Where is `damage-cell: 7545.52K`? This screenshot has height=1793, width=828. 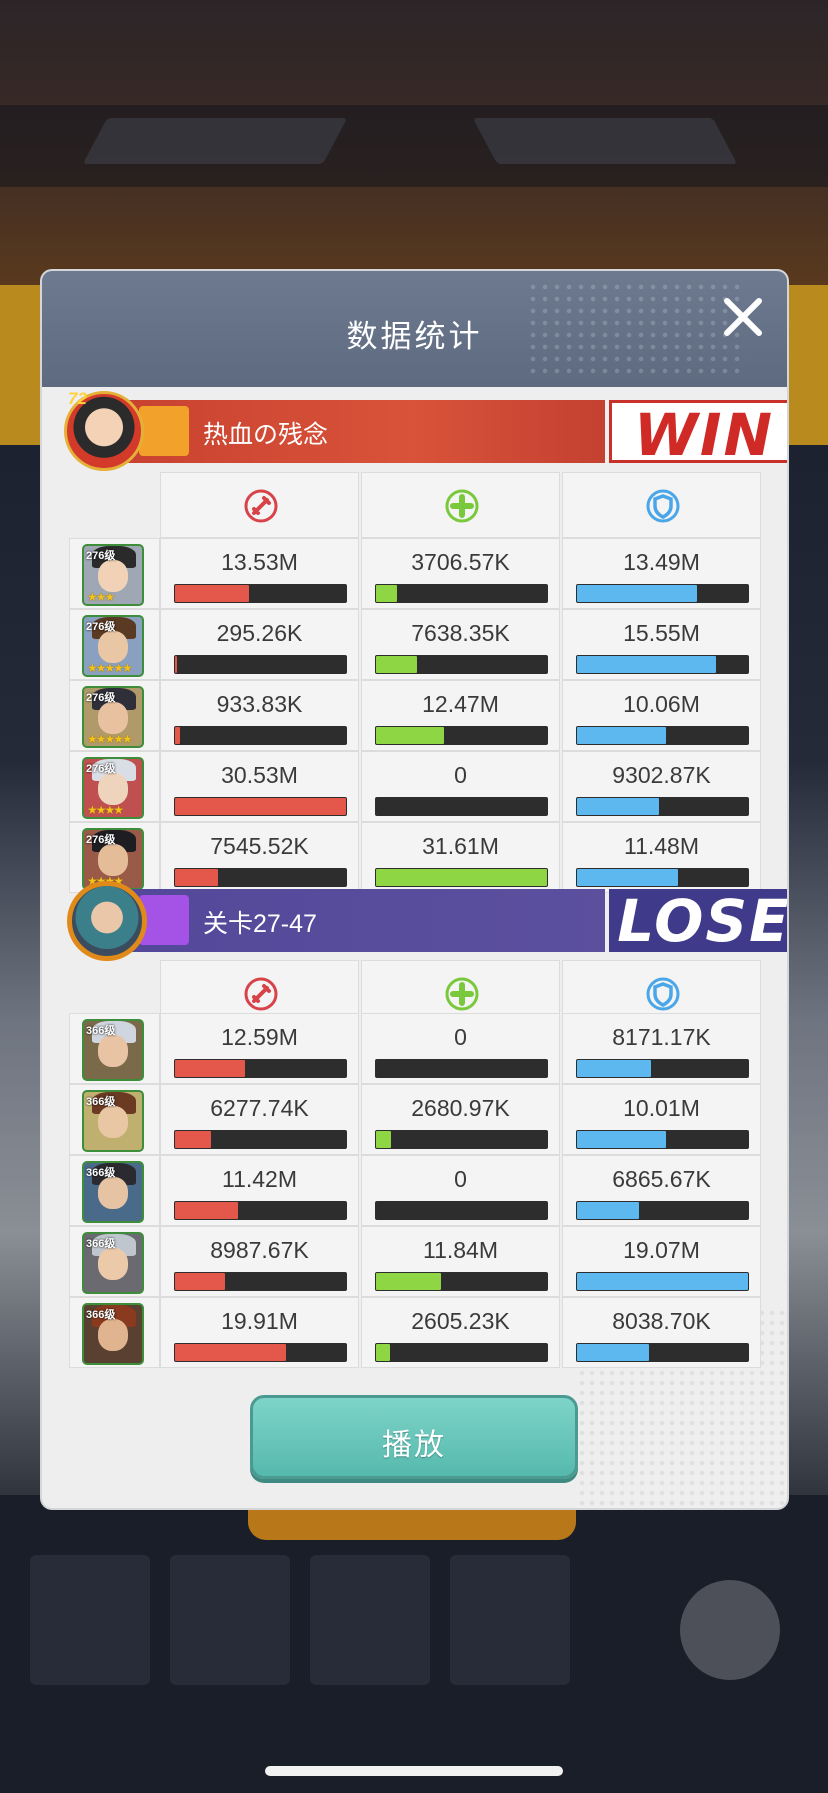
damage-cell: 7545.52K is located at coordinates (259, 857).